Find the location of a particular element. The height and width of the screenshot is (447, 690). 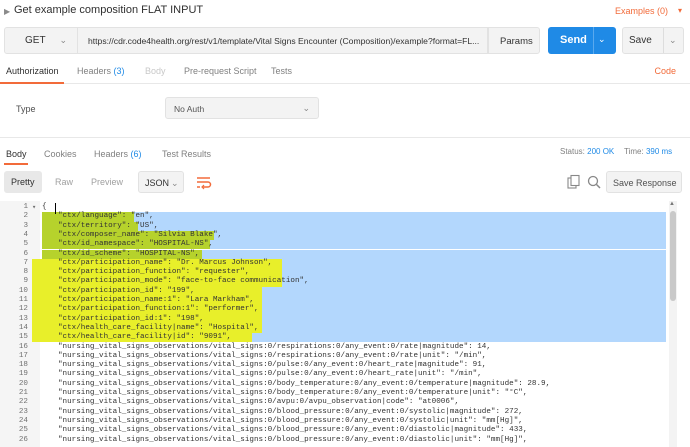

copy-button is located at coordinates (574, 182).